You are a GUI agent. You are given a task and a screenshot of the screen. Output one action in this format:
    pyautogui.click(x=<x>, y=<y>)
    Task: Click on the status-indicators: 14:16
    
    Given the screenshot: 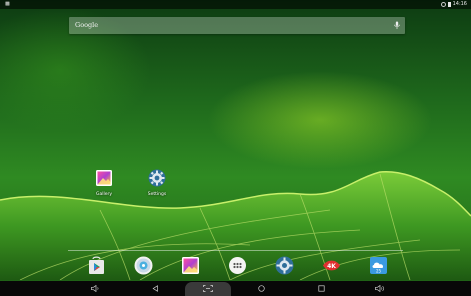 What is the action you would take?
    pyautogui.click(x=453, y=4)
    